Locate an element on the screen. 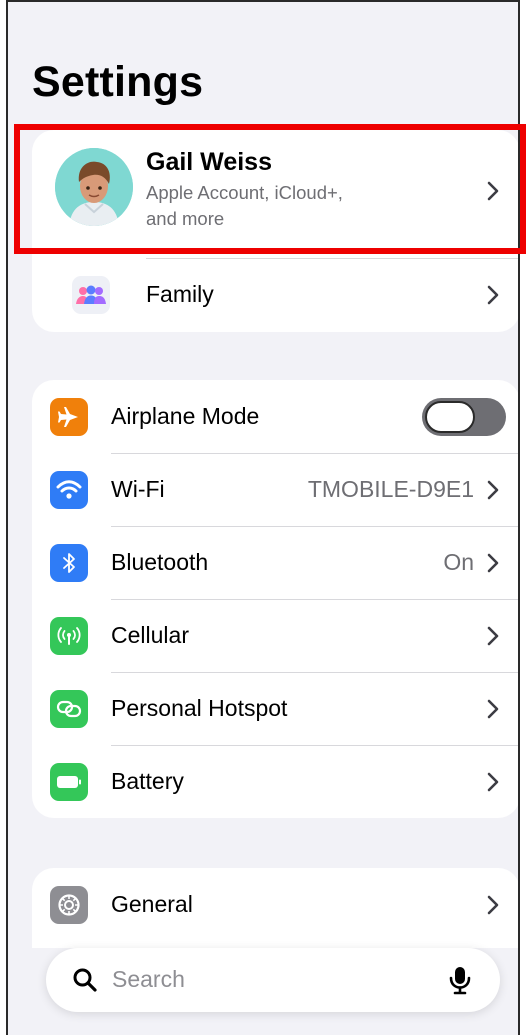  search-icon is located at coordinates (85, 980).